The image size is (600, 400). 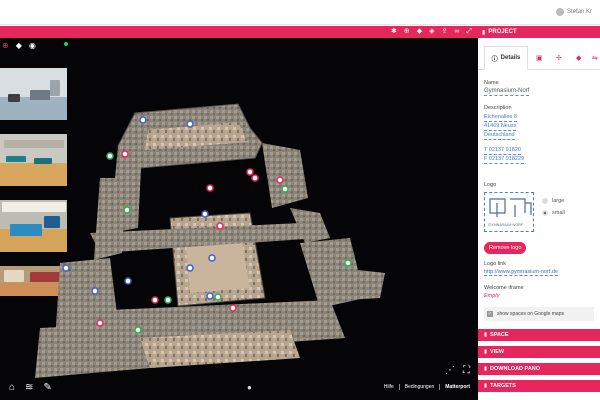 What do you see at coordinates (545, 201) in the screenshot?
I see `radio-large` at bounding box center [545, 201].